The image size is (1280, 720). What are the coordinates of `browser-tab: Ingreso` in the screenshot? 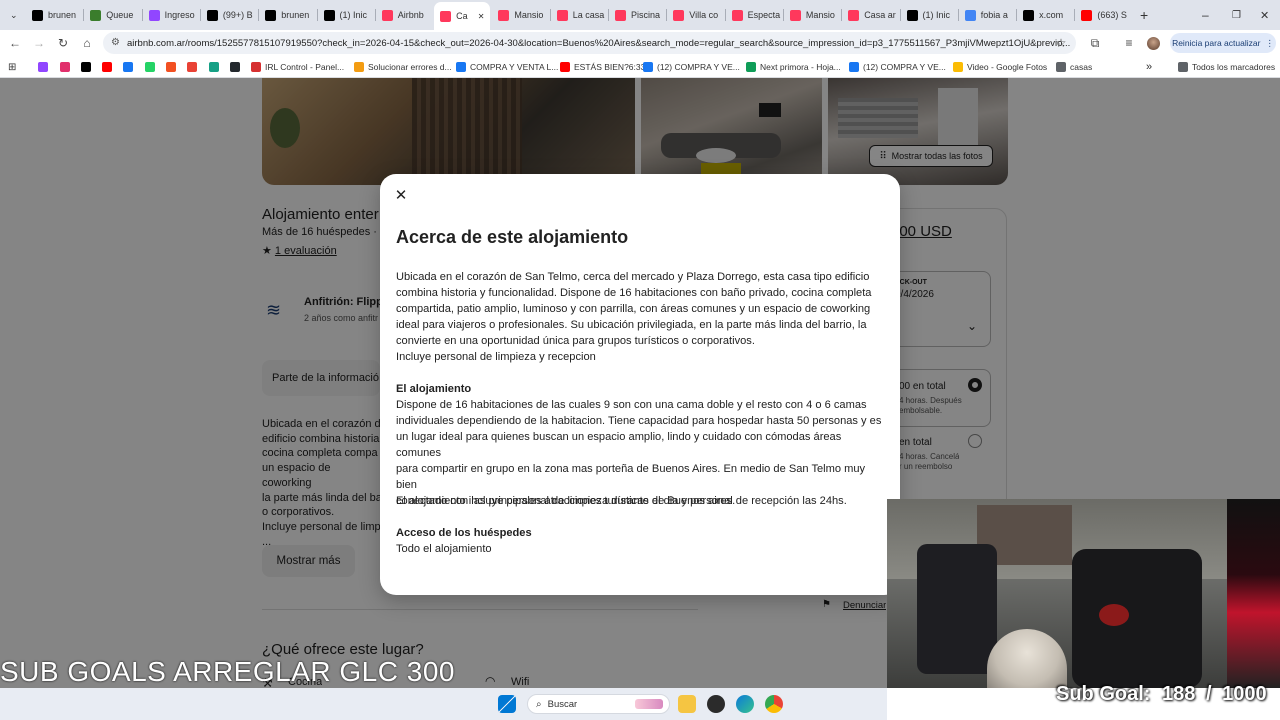 It's located at (171, 15).